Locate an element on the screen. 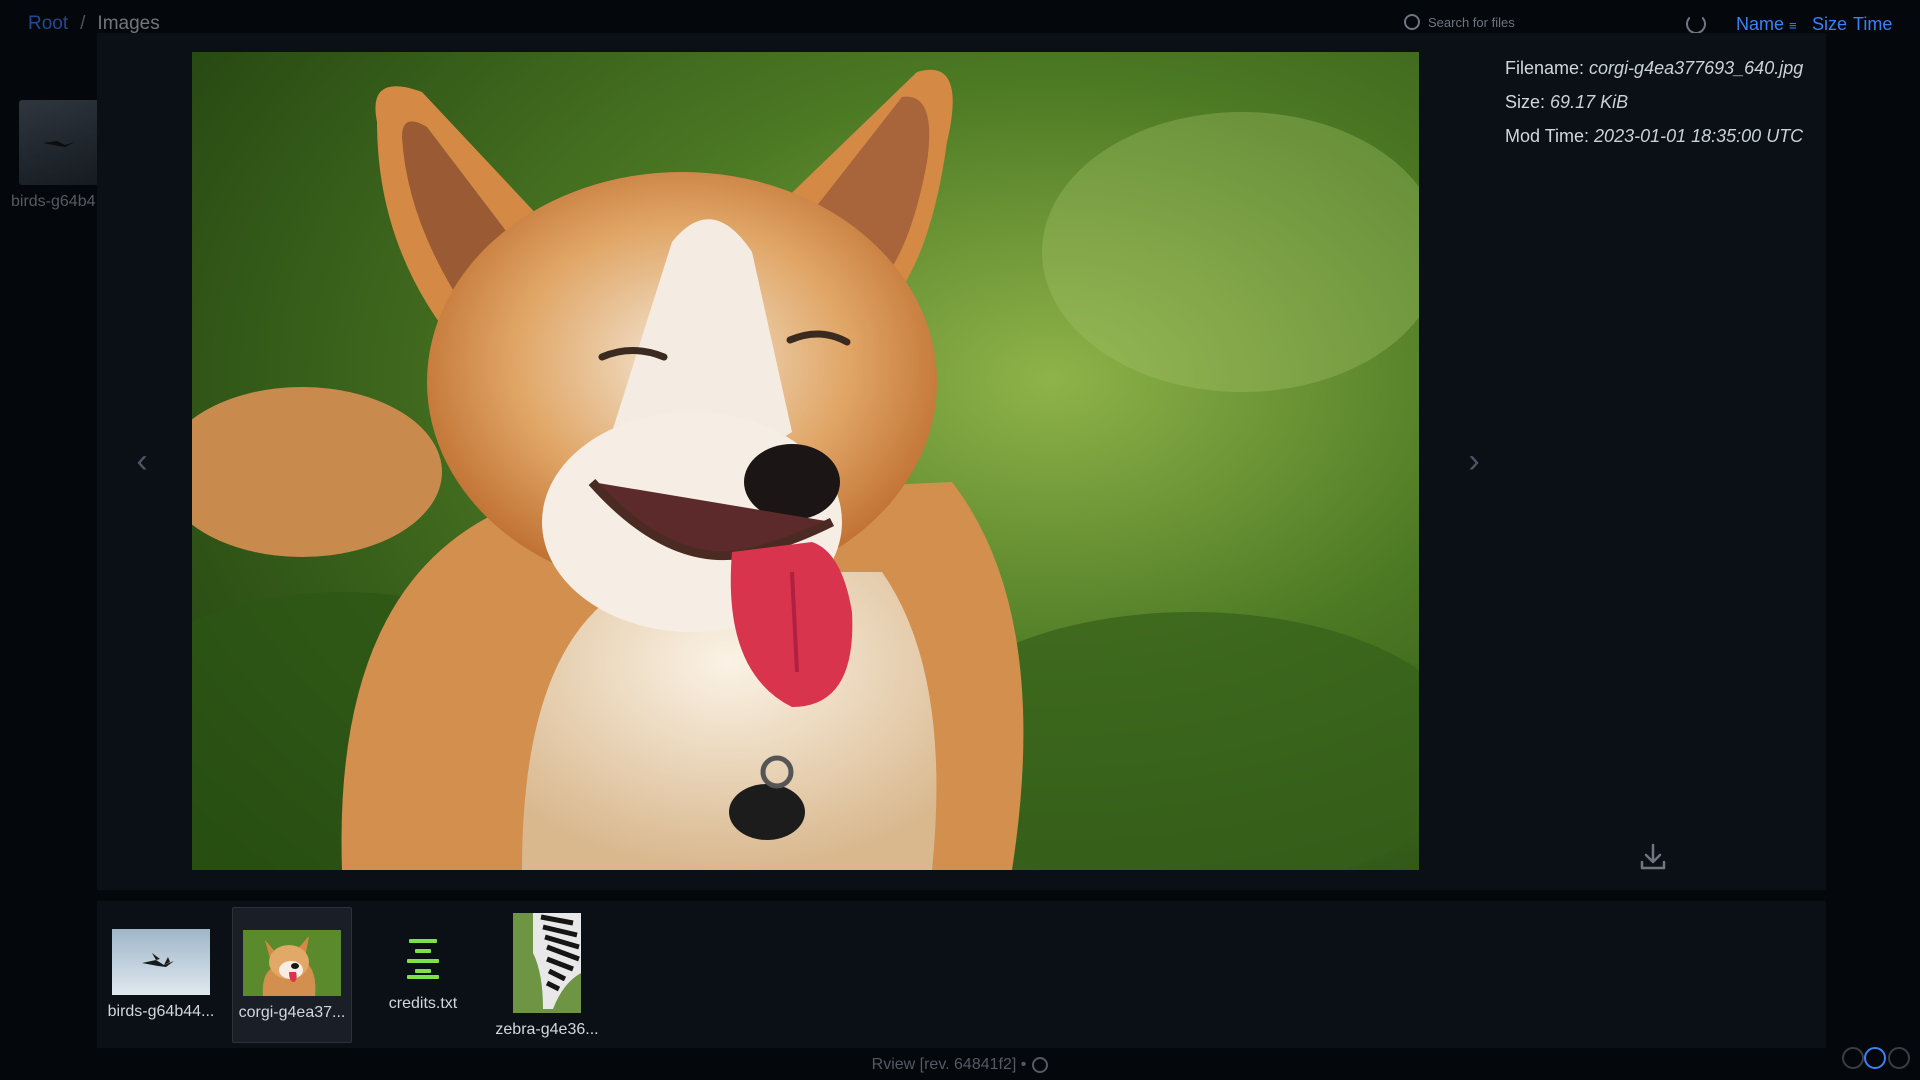 The width and height of the screenshot is (1920, 1080). search-icon is located at coordinates (1412, 22).